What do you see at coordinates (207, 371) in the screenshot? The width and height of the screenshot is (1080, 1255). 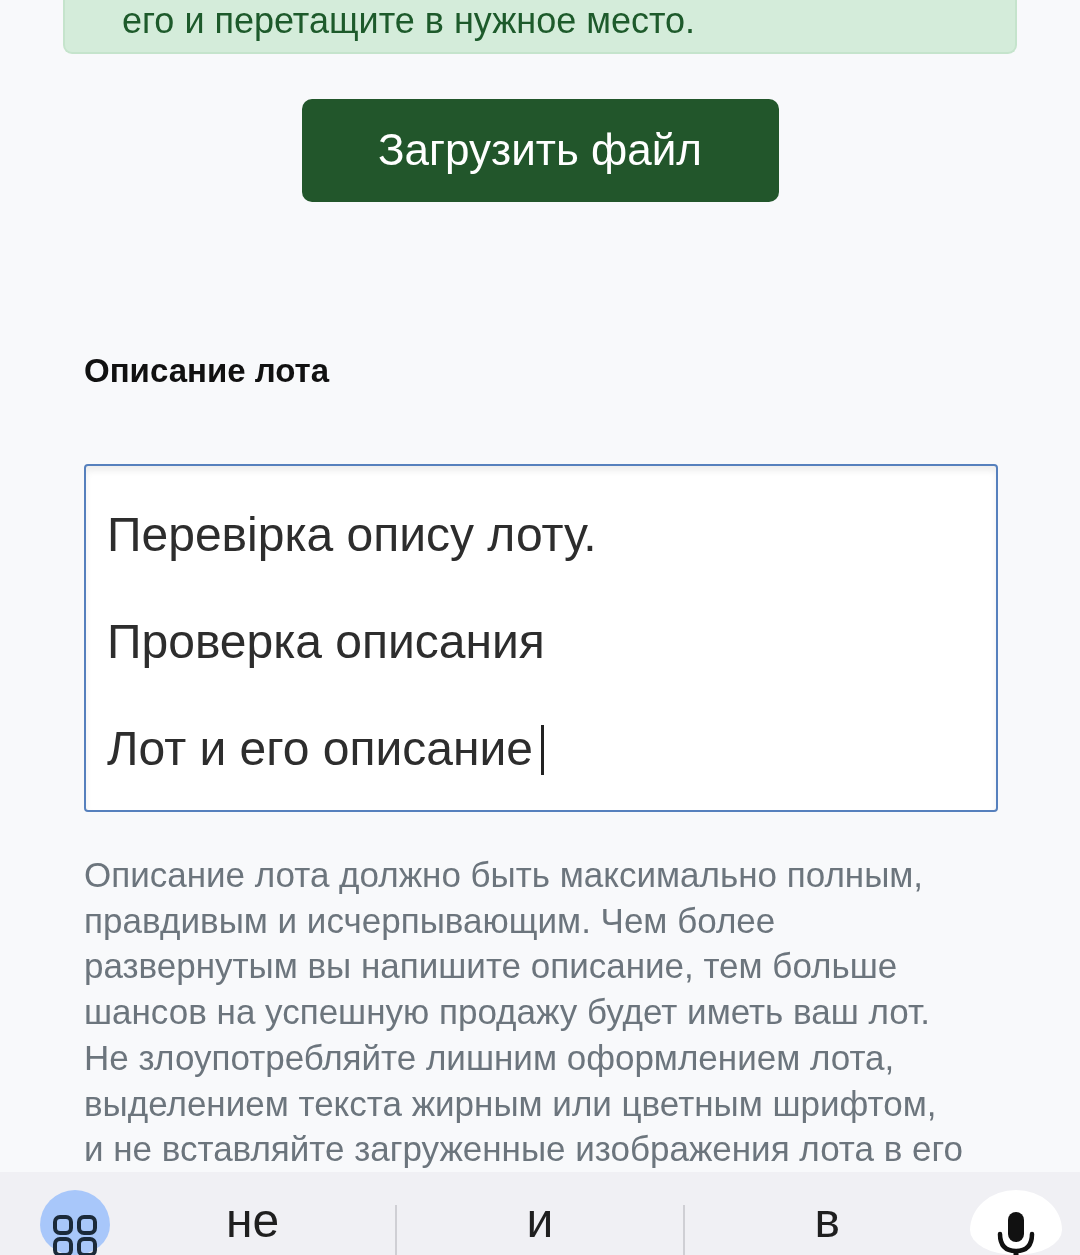 I see `field-label: Описание лота` at bounding box center [207, 371].